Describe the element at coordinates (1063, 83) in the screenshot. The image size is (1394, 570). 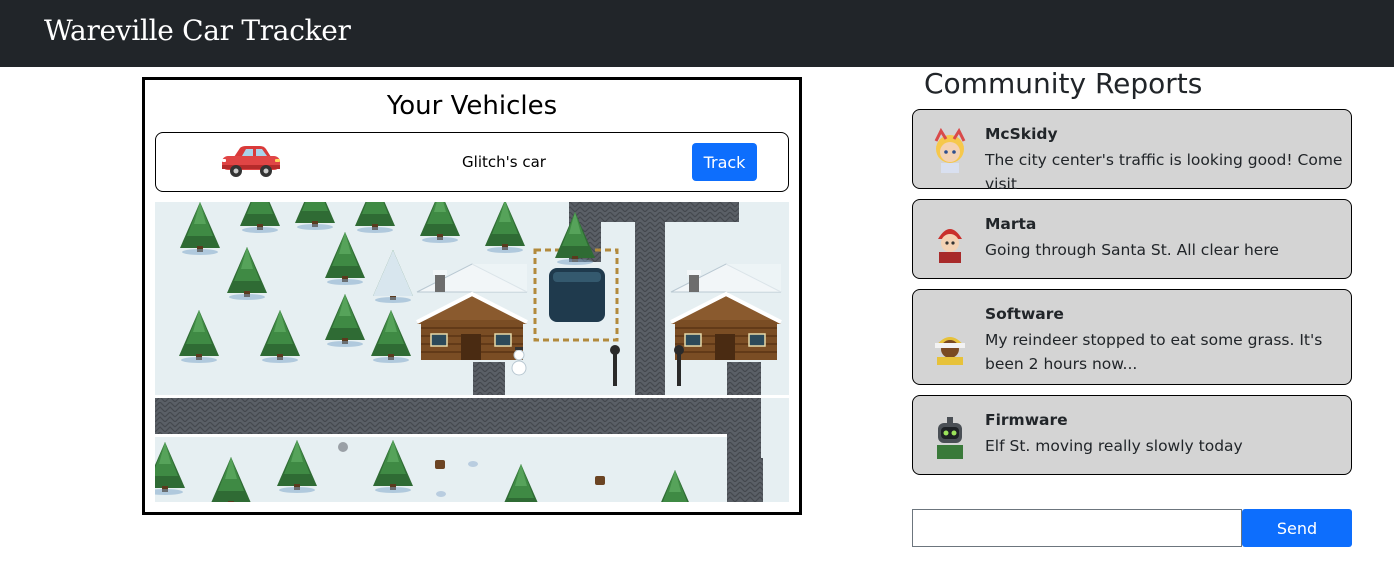
I see `community-reports-title: Community Reports` at that location.